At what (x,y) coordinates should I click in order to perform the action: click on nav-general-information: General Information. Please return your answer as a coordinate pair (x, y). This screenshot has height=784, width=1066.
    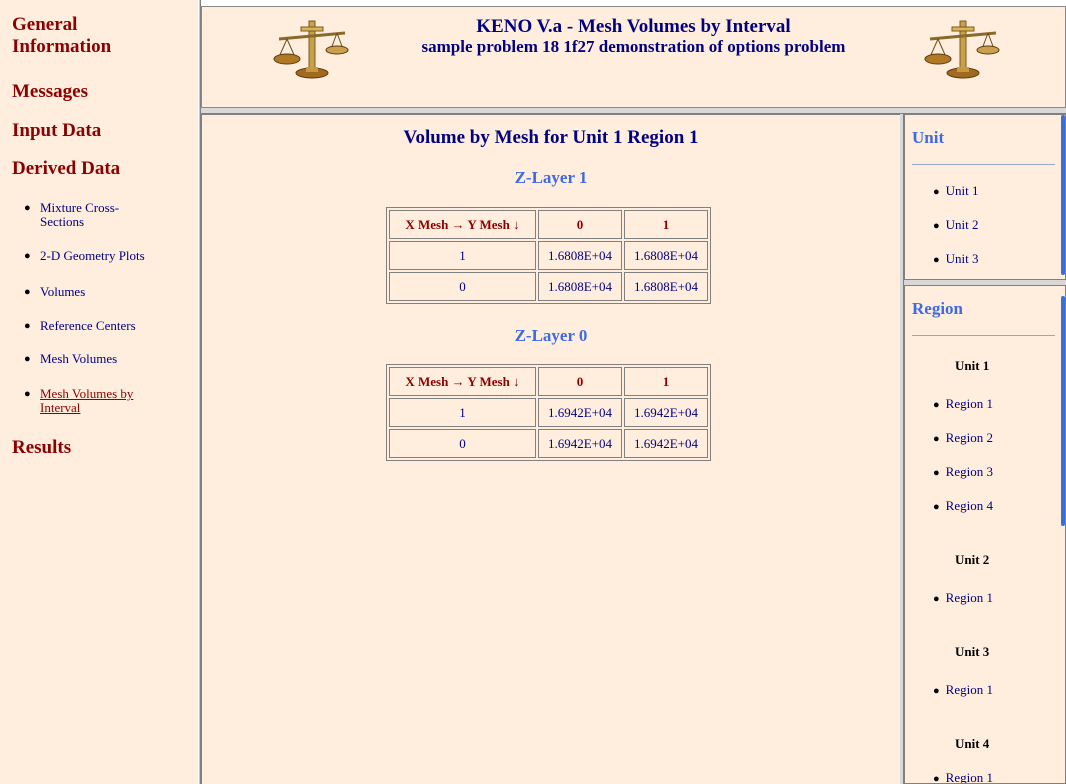
    Looking at the image, I should click on (87, 36).